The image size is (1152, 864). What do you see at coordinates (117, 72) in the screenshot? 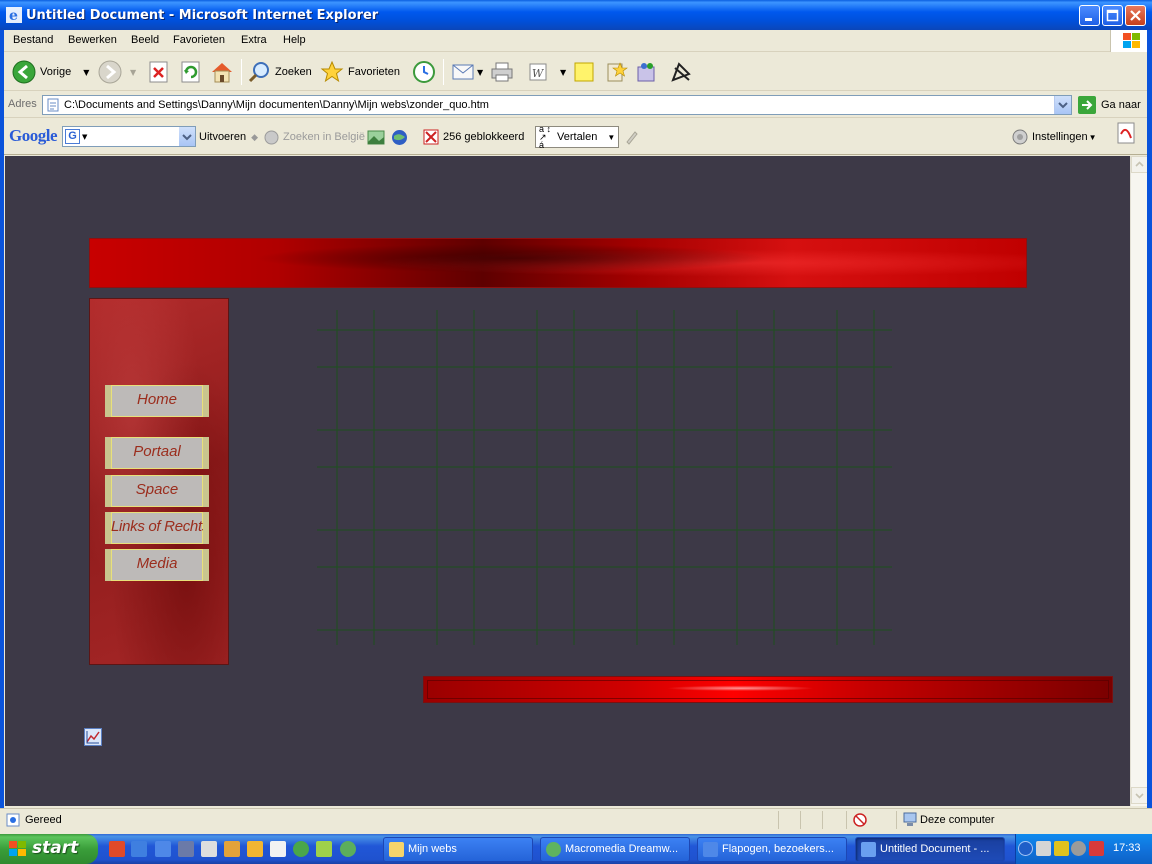
I see `forward-button: ▼` at bounding box center [117, 72].